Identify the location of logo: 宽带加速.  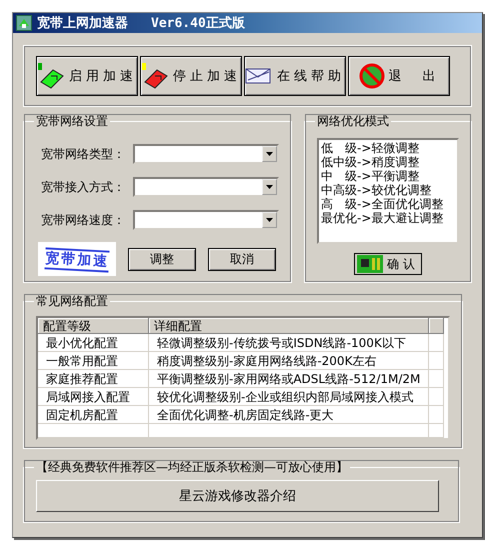
(77, 259).